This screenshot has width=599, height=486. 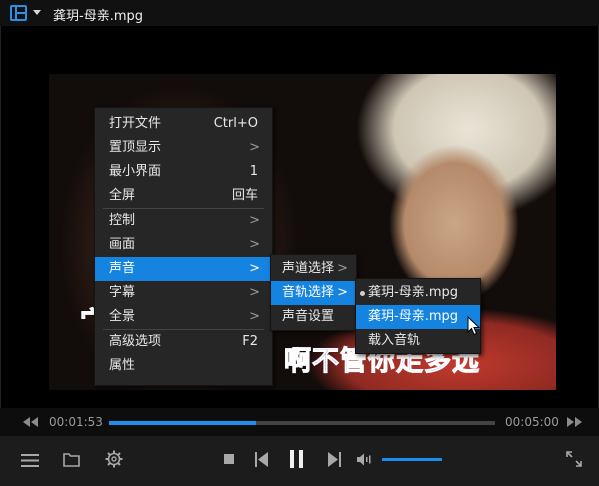 I want to click on submenu-item-channel-select: 声道选择 >, so click(x=313, y=269).